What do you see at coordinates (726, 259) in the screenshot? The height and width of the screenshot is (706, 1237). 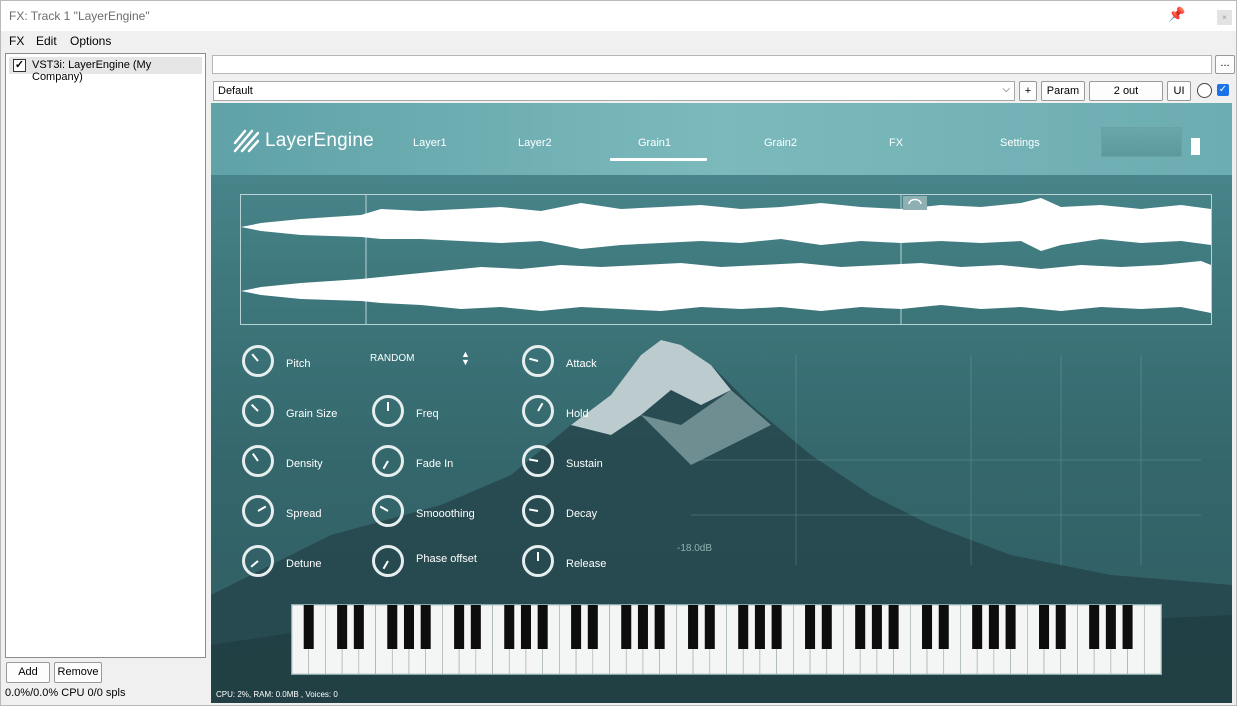 I see `waveform-display` at bounding box center [726, 259].